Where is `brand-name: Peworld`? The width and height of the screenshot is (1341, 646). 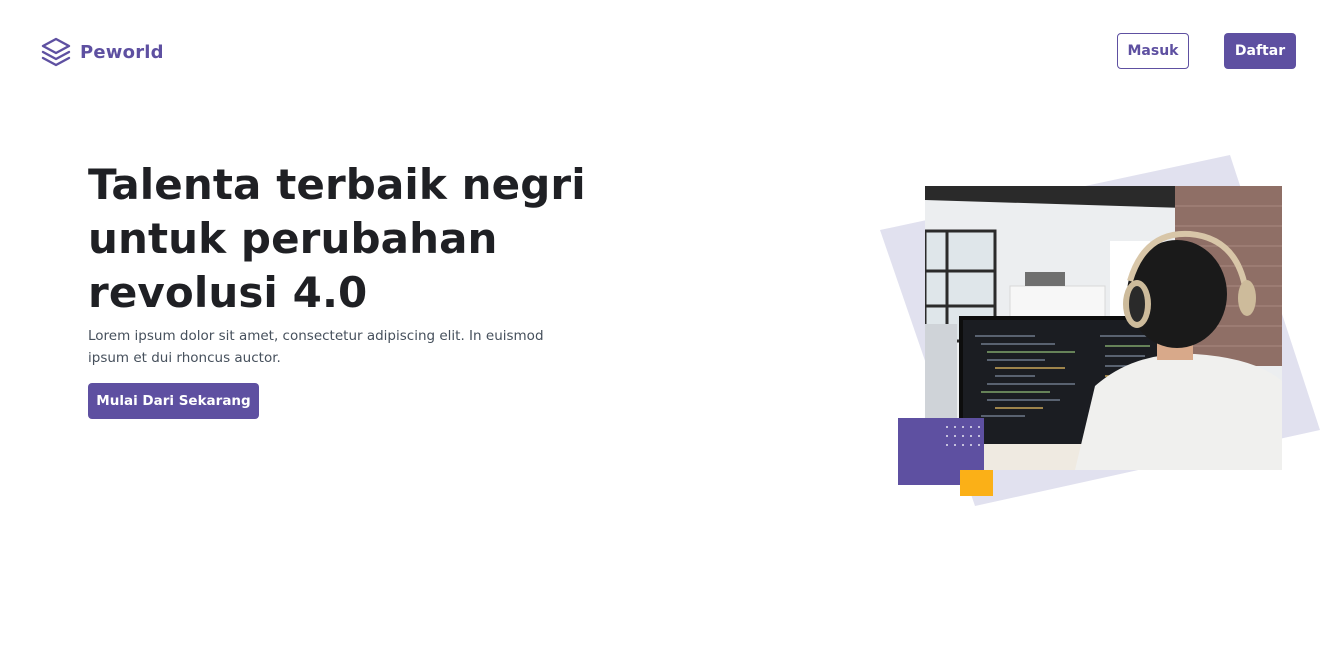 brand-name: Peworld is located at coordinates (122, 52).